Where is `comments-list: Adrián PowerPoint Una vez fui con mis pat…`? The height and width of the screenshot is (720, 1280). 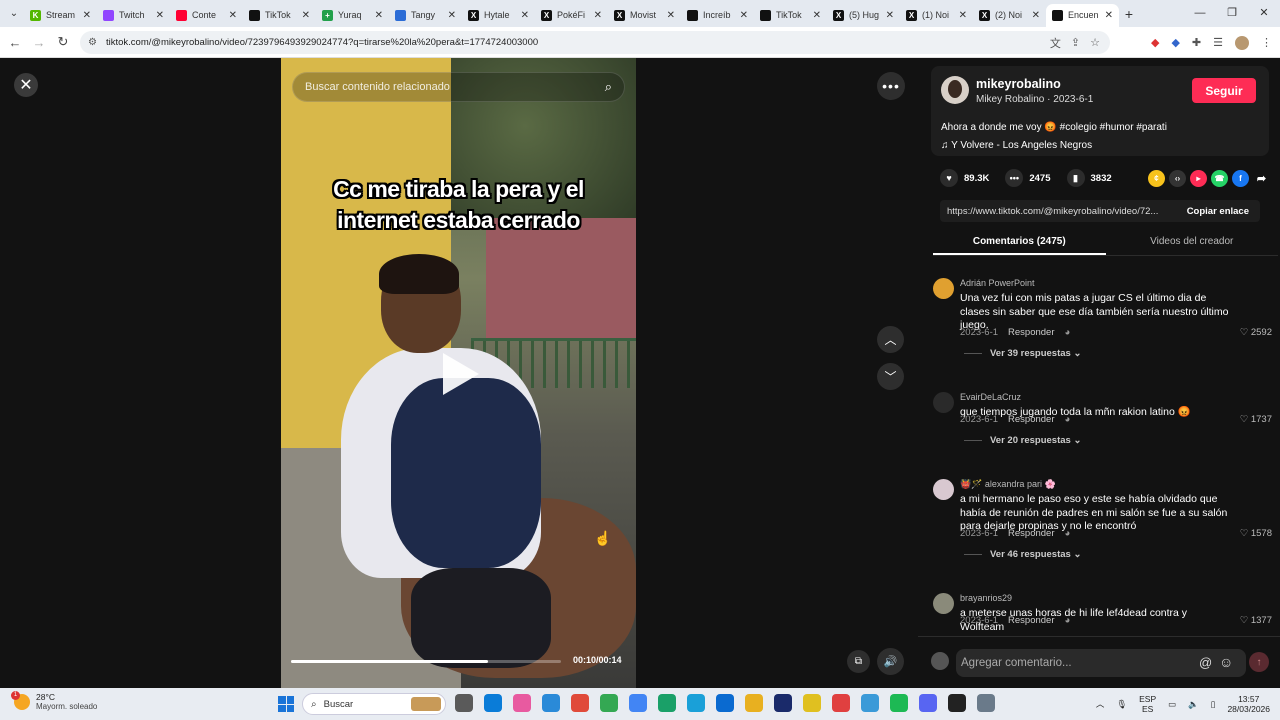 comments-list: Adrián PowerPoint Una vez fui con mis pat… is located at coordinates (1099, 451).